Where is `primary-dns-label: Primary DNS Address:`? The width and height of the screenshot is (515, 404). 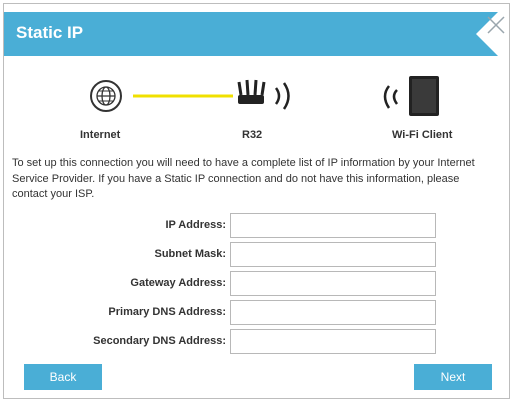 primary-dns-label: Primary DNS Address: is located at coordinates (167, 312).